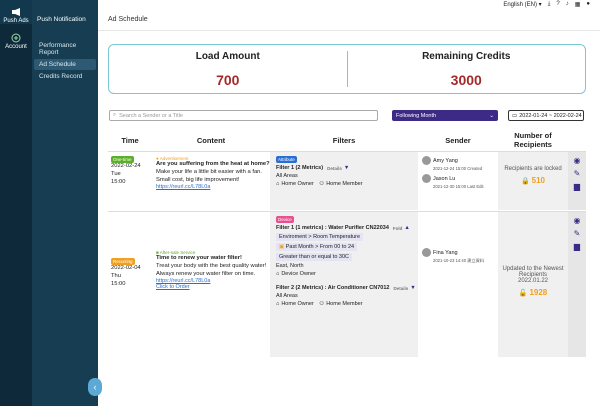 This screenshot has width=600, height=406. Describe the element at coordinates (522, 4) in the screenshot. I see `language-select: English (EN) ▾` at that location.